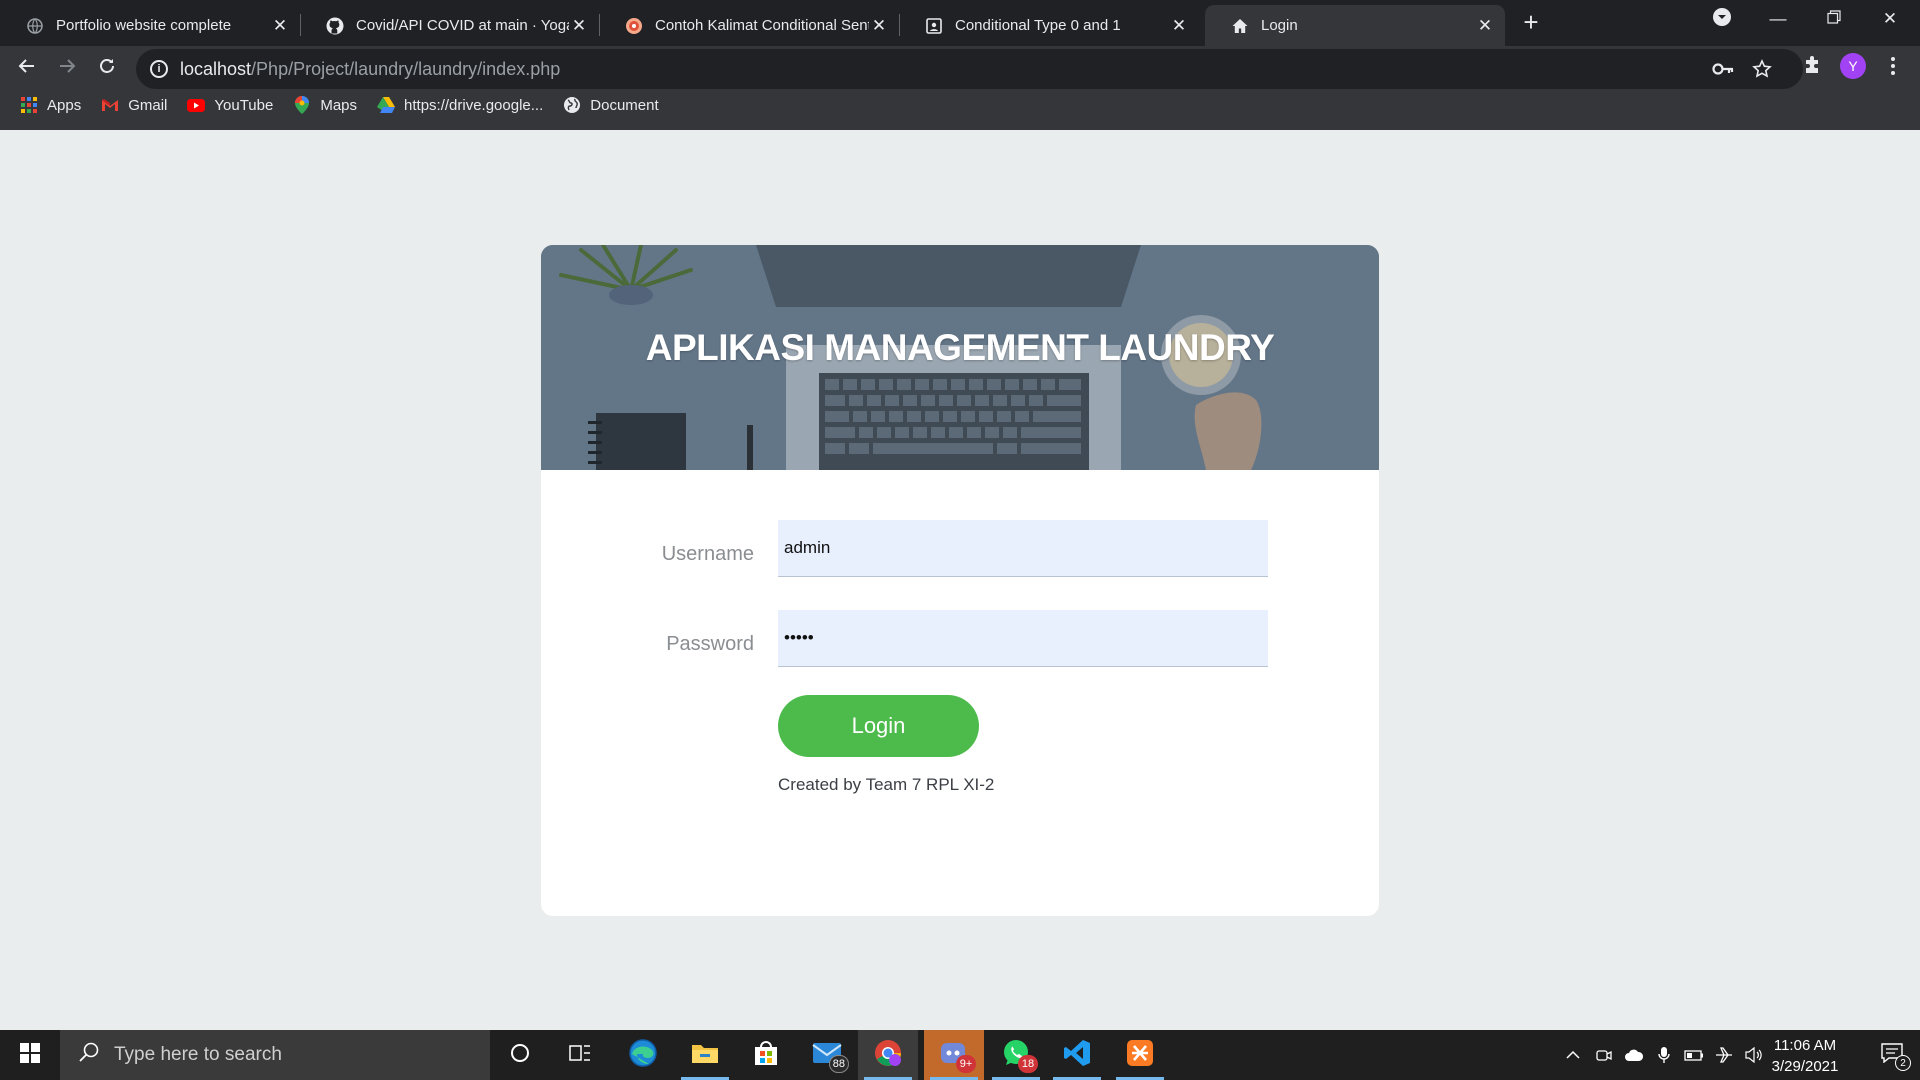 Image resolution: width=1920 pixels, height=1080 pixels. I want to click on chevron-down-circle-icon, so click(1722, 19).